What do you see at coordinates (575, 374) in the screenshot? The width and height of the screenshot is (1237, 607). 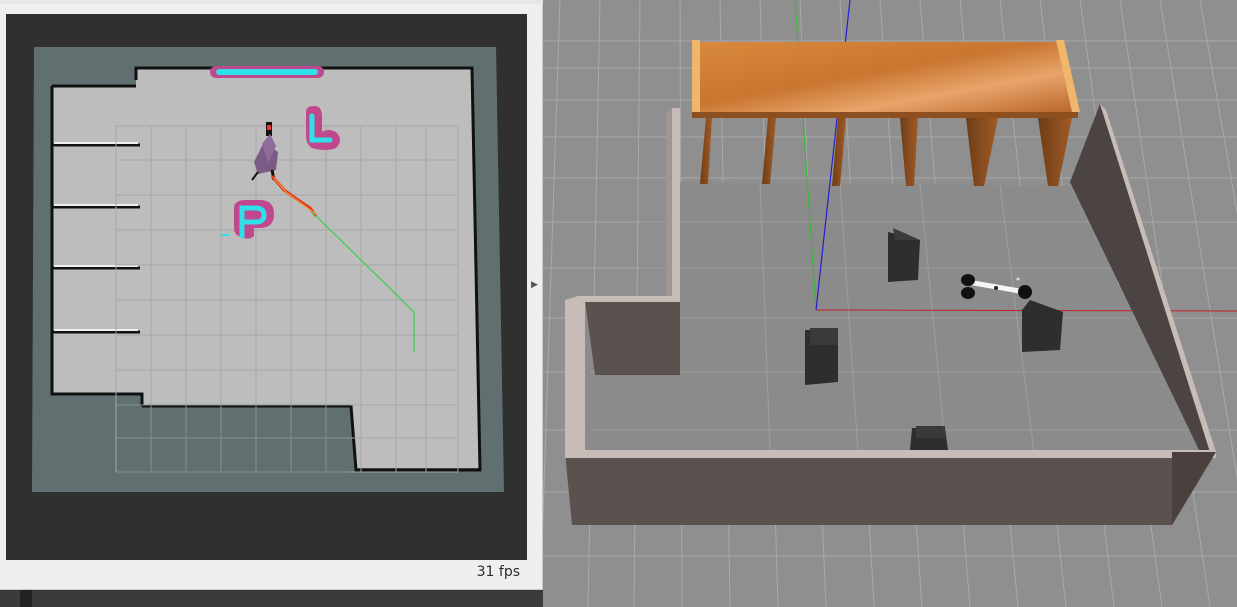 I see `wall-left-edge` at bounding box center [575, 374].